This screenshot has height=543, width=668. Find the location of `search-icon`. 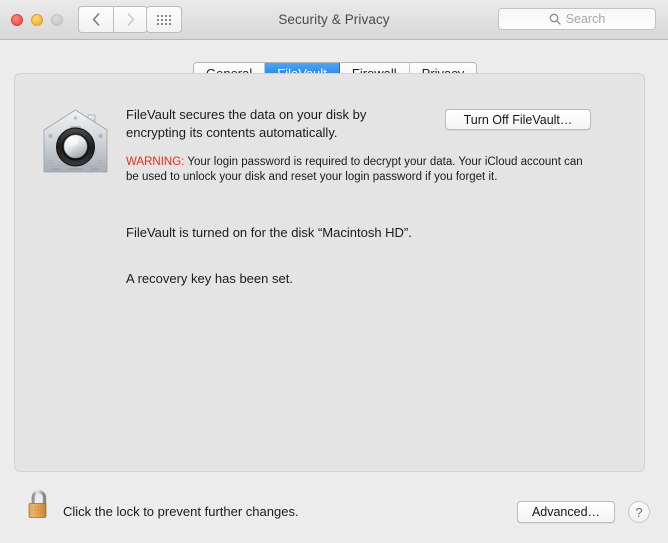

search-icon is located at coordinates (555, 19).